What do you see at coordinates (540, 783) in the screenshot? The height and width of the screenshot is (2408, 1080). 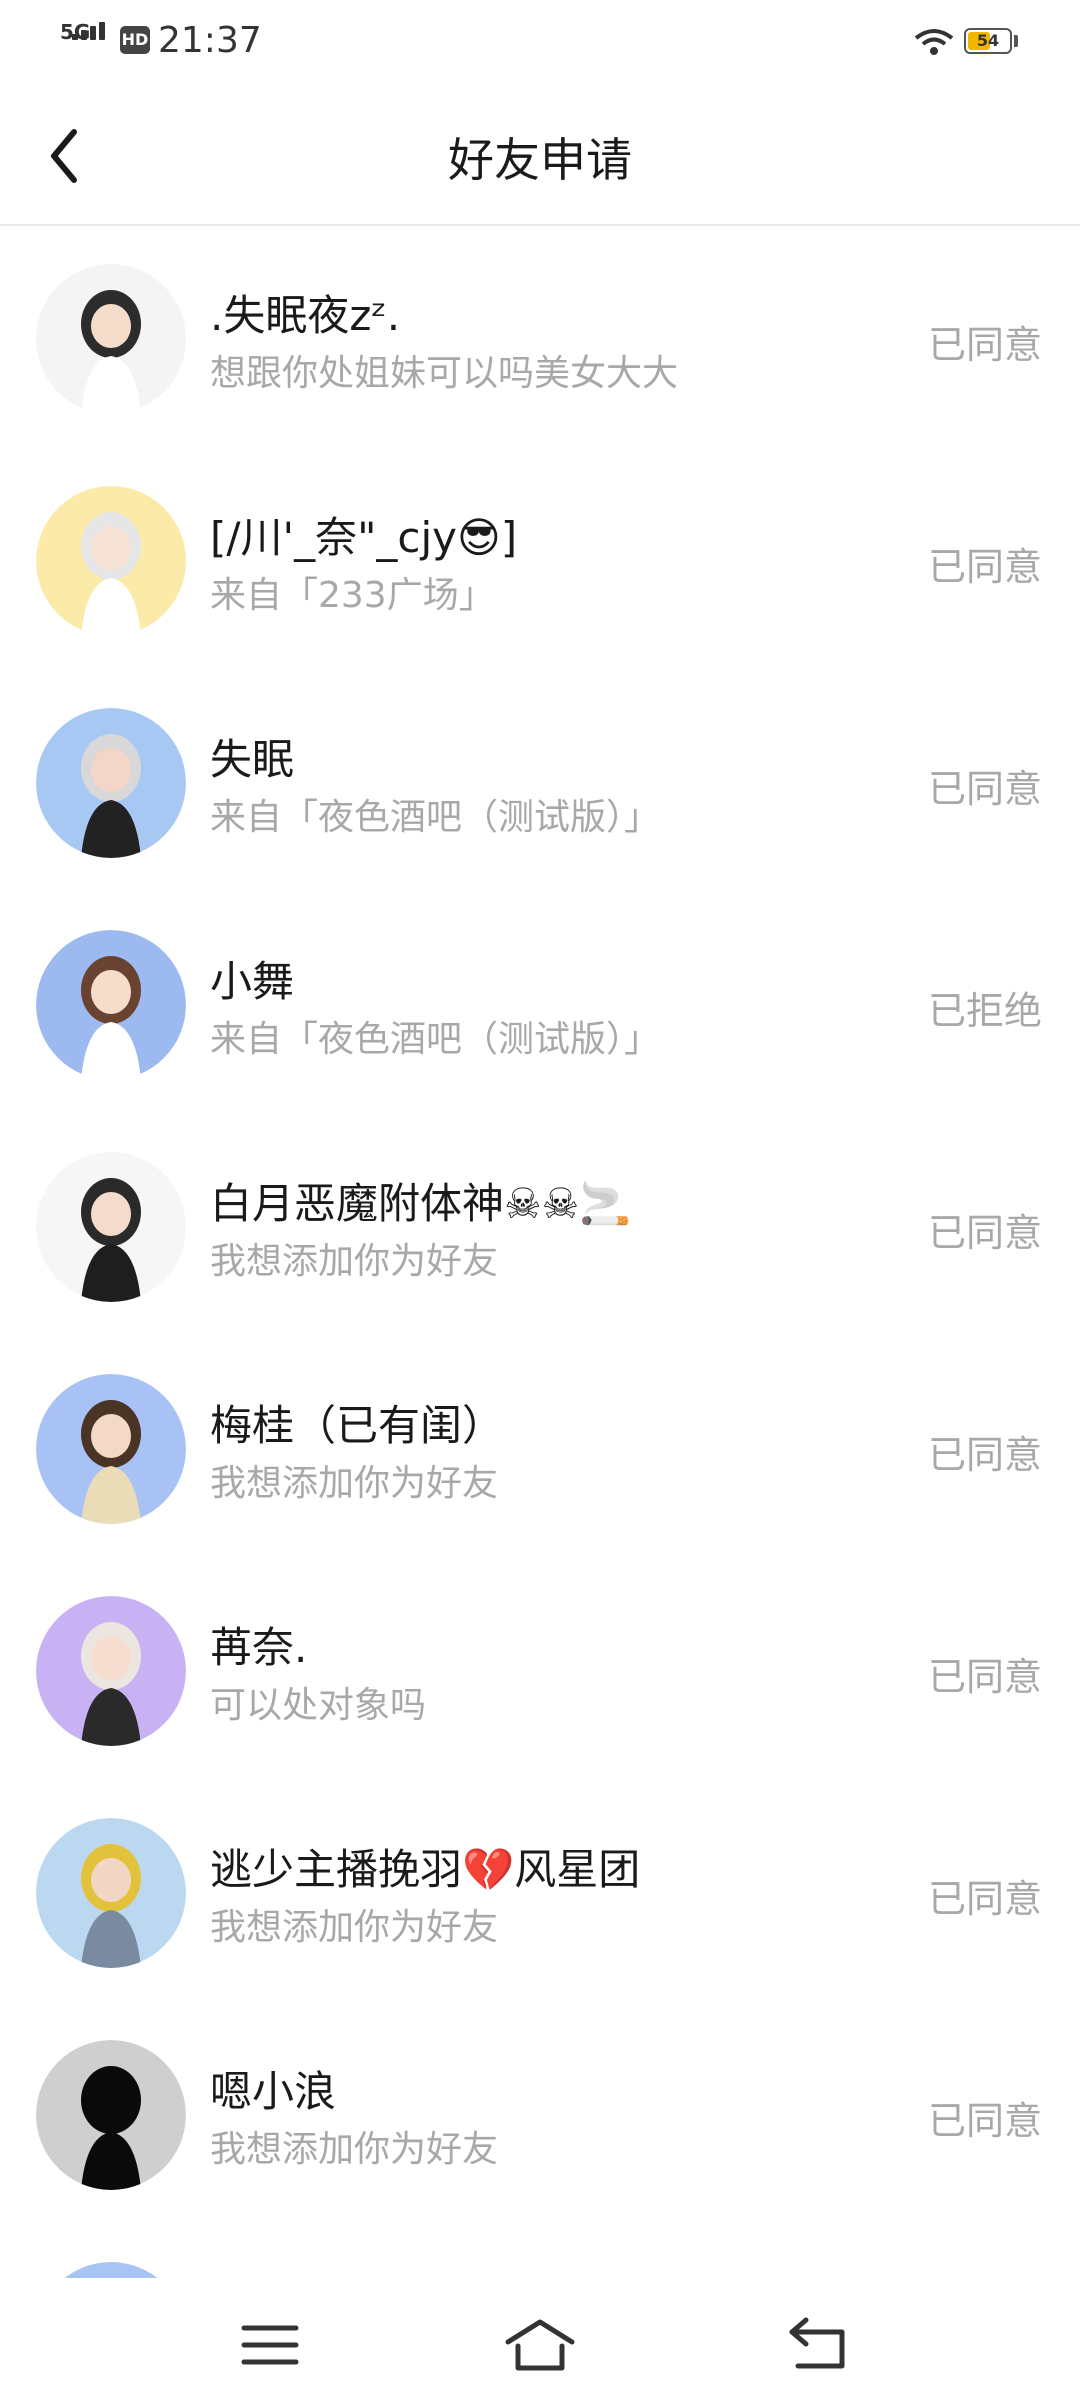 I see `request-row: 失眠来自「夜色酒吧（测试版）」 已同意` at bounding box center [540, 783].